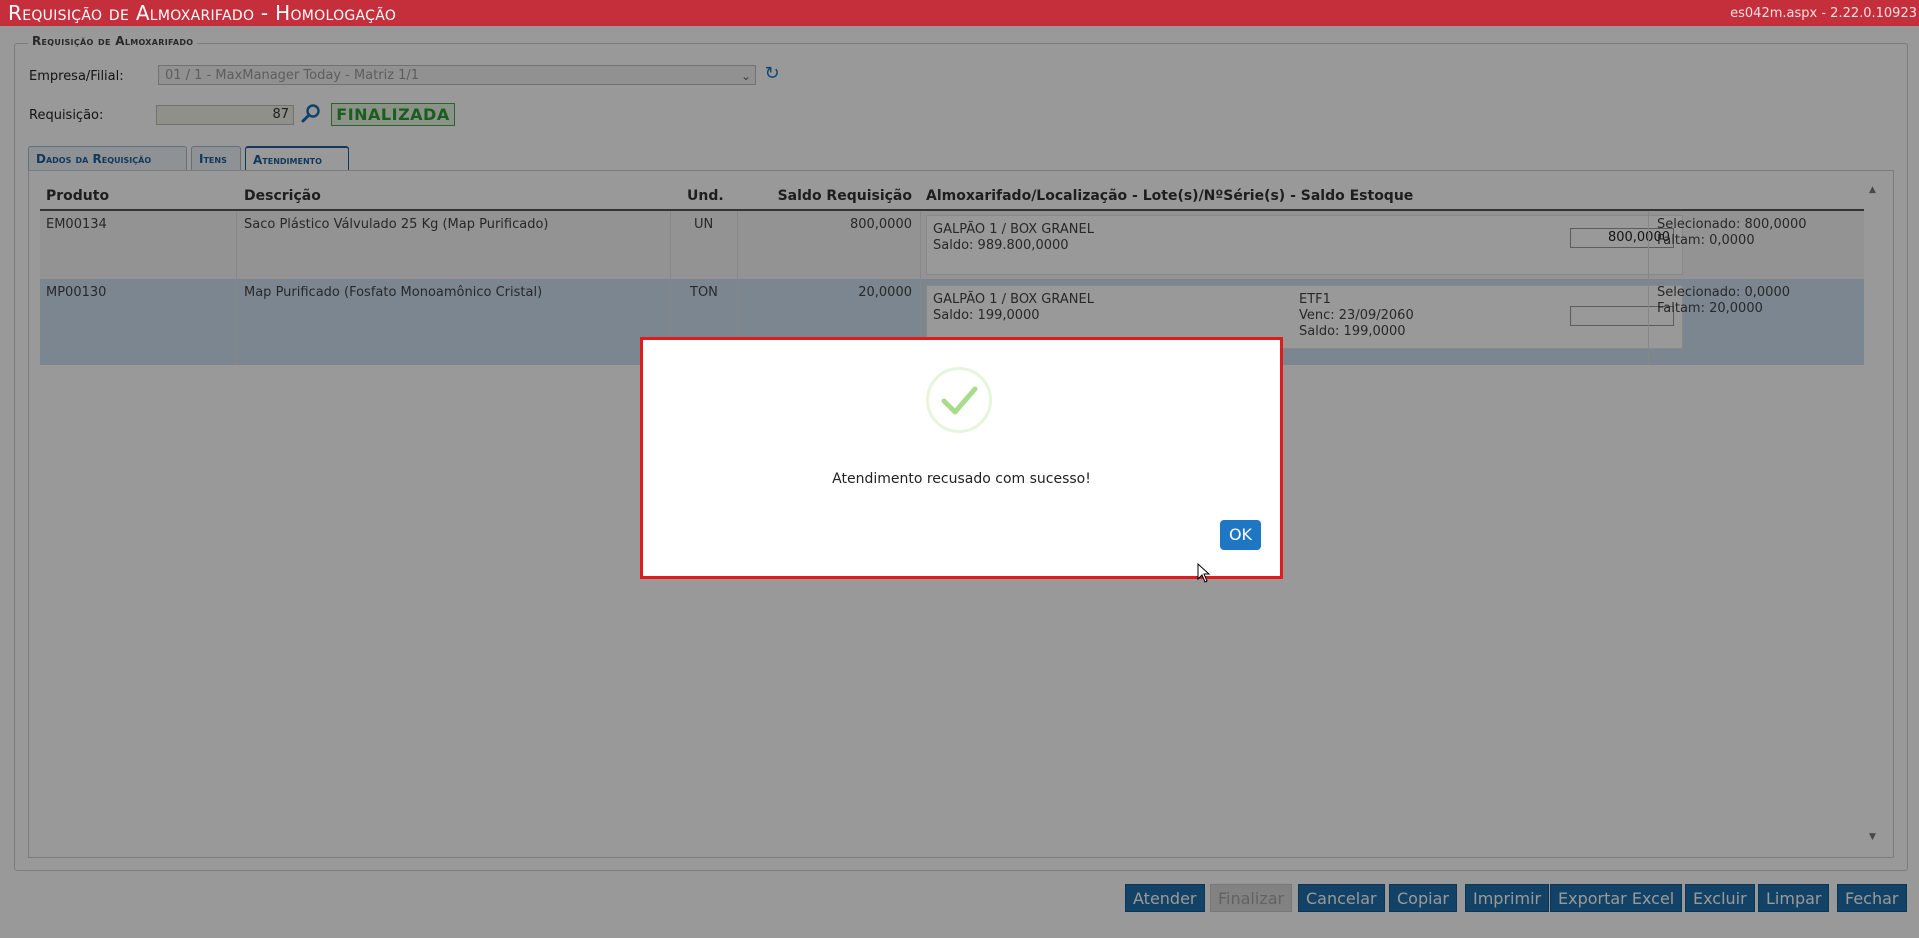 The width and height of the screenshot is (1919, 938). Describe the element at coordinates (1204, 573) in the screenshot. I see `mouse-cursor-icon` at that location.